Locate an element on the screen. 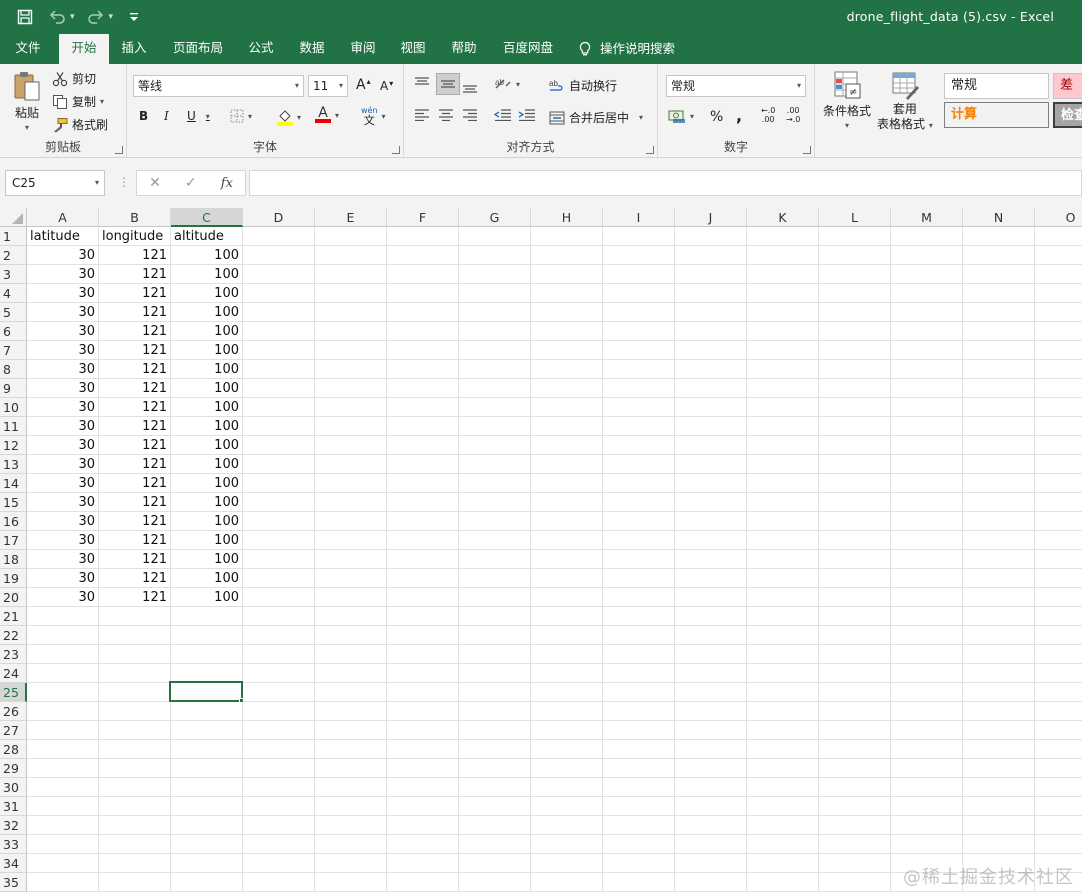 The width and height of the screenshot is (1082, 893). percent-button: % is located at coordinates (716, 117).